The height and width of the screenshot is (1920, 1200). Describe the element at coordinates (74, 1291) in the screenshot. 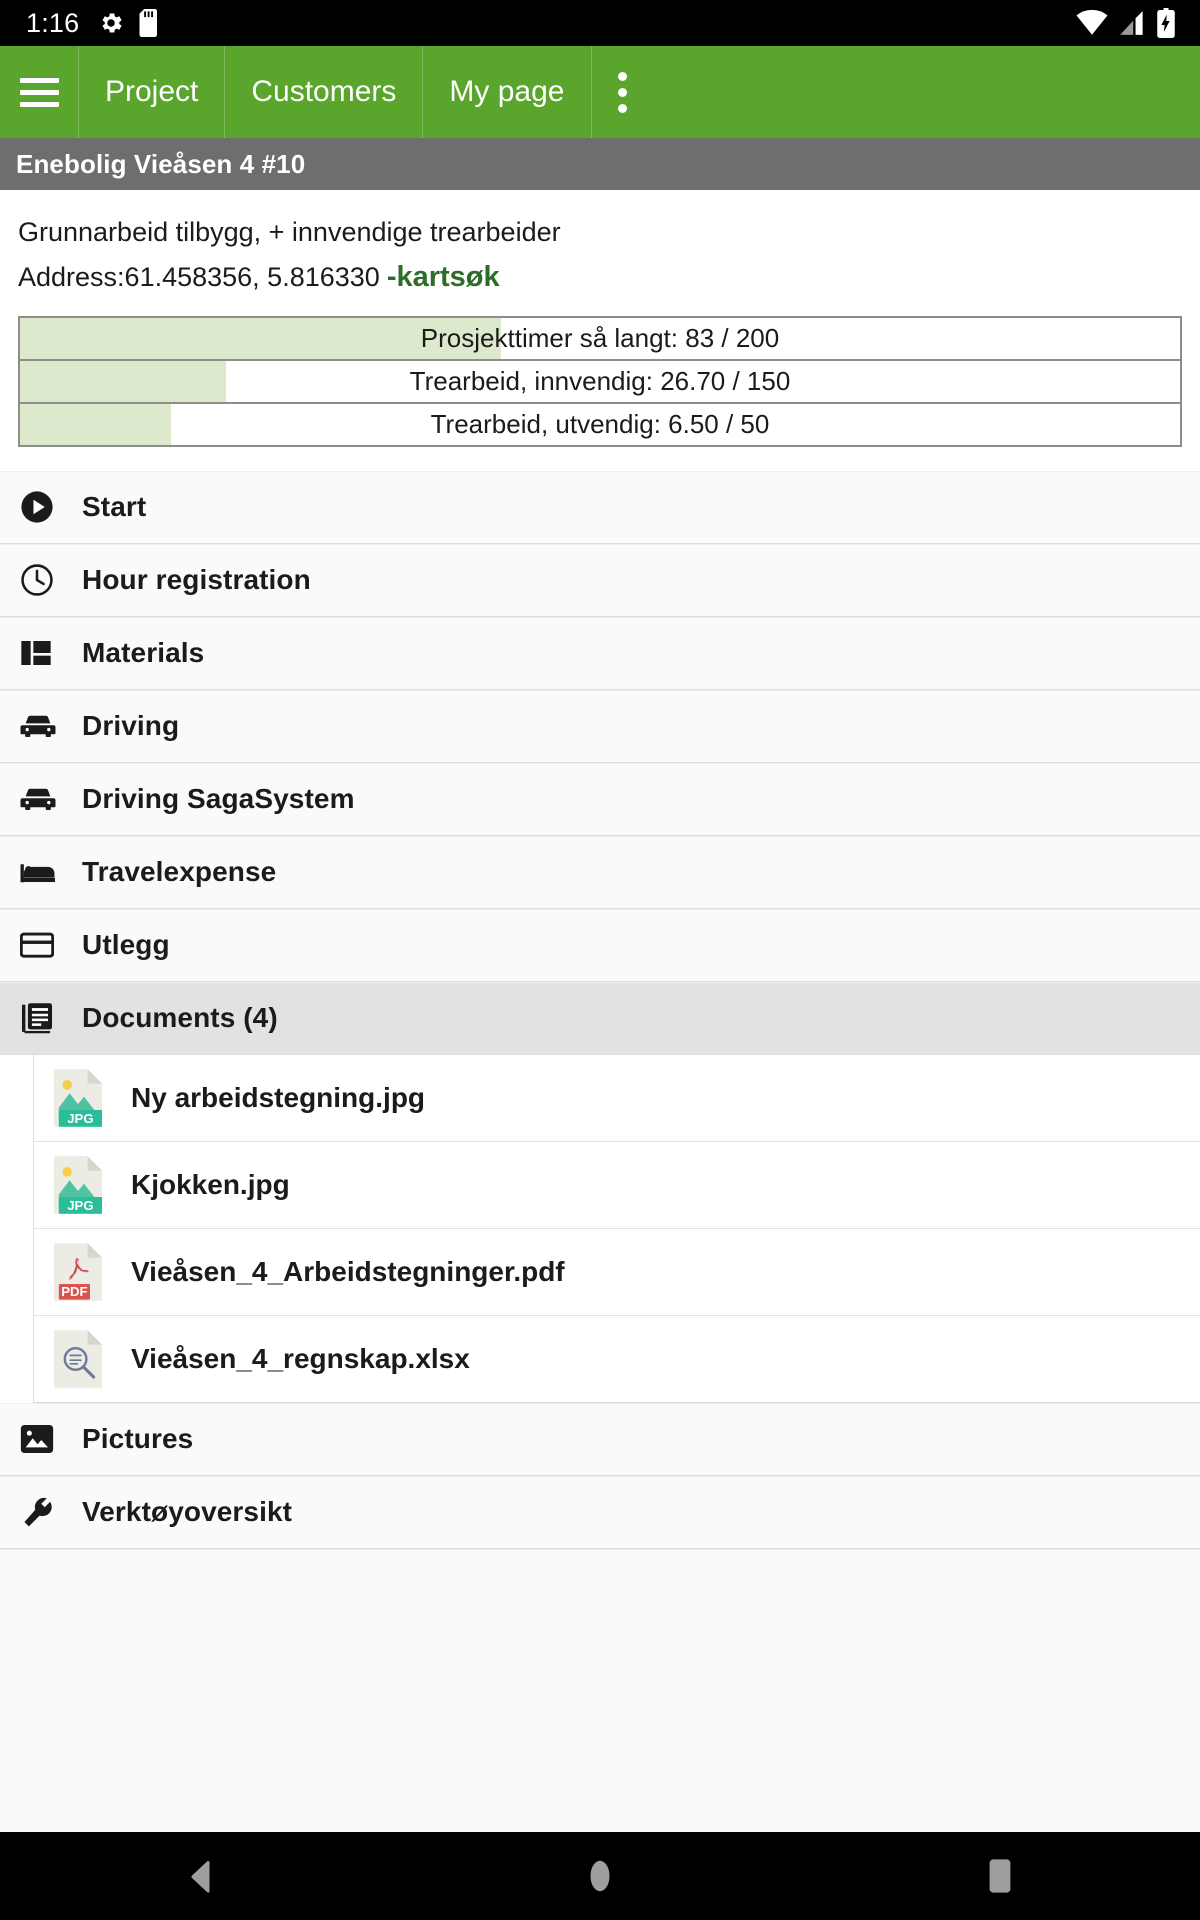

I see `svg-text: PDF` at that location.